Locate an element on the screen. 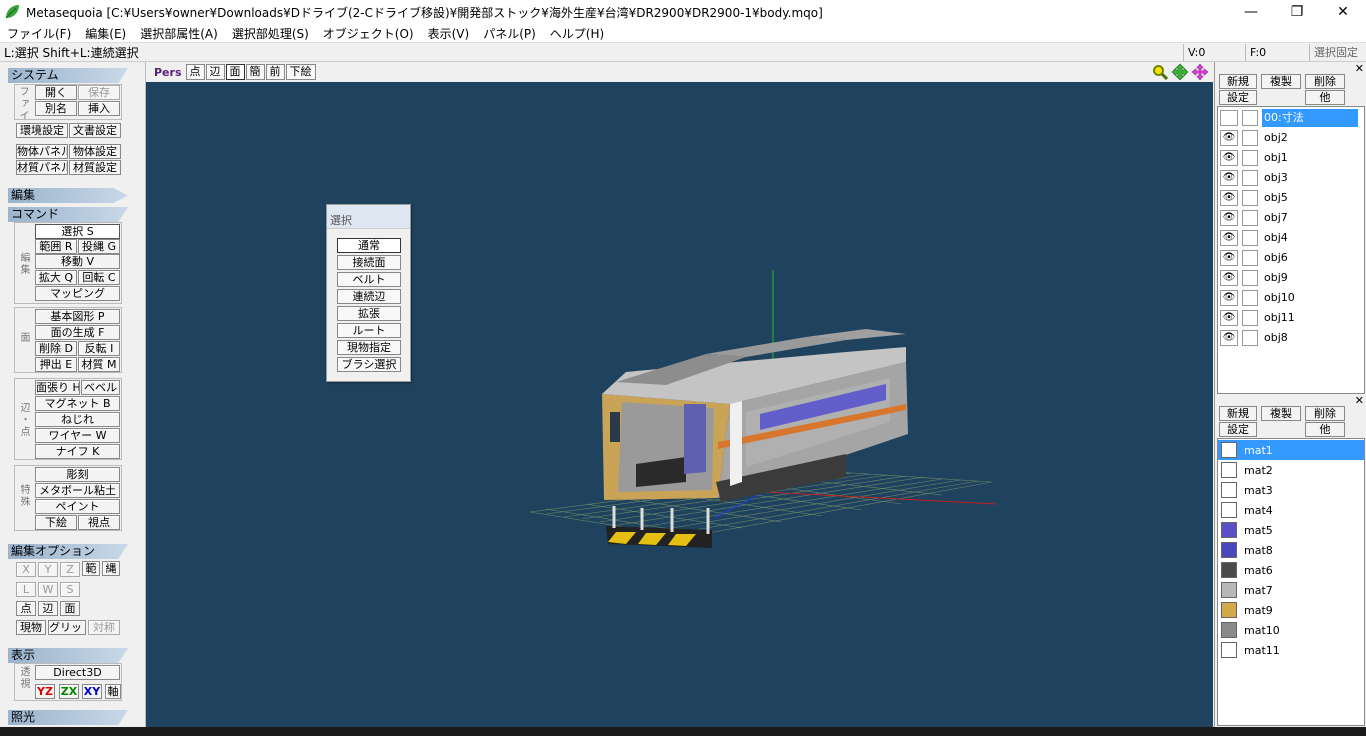  object-row: 👁 obj9 is located at coordinates (1291, 278).